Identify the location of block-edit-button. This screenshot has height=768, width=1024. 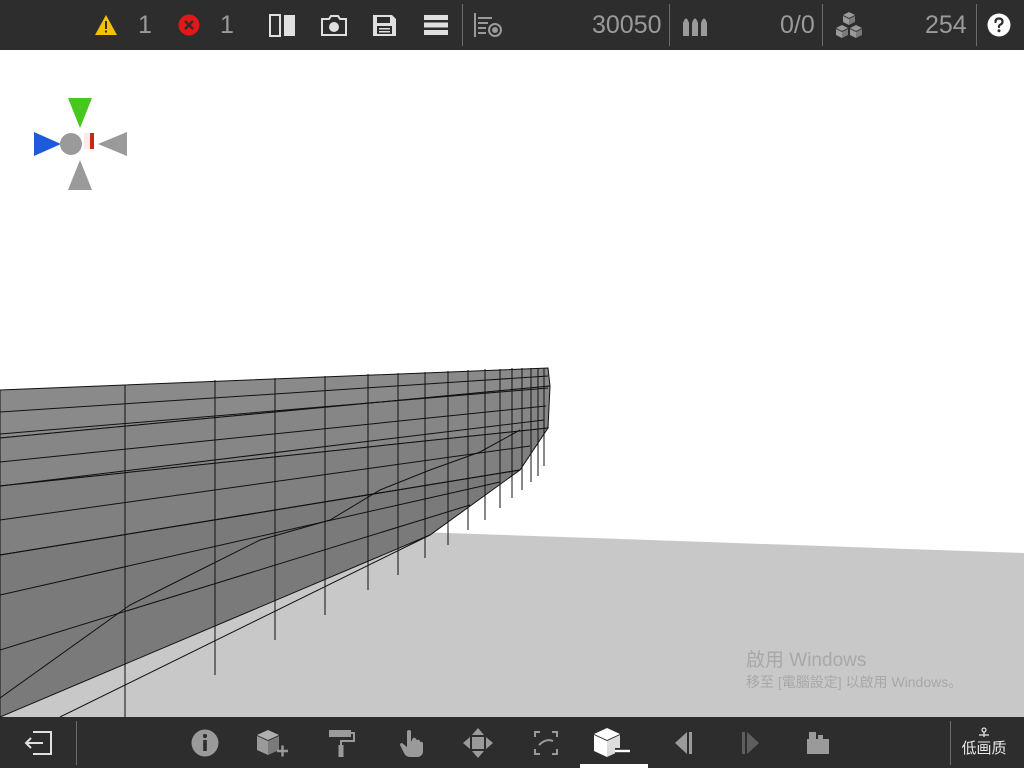
(612, 742).